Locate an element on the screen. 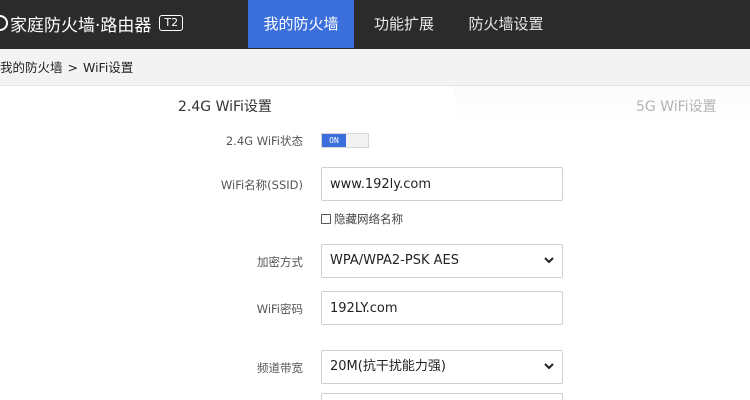  encryption-value: WPA/WPA2-PSK AES is located at coordinates (394, 260).